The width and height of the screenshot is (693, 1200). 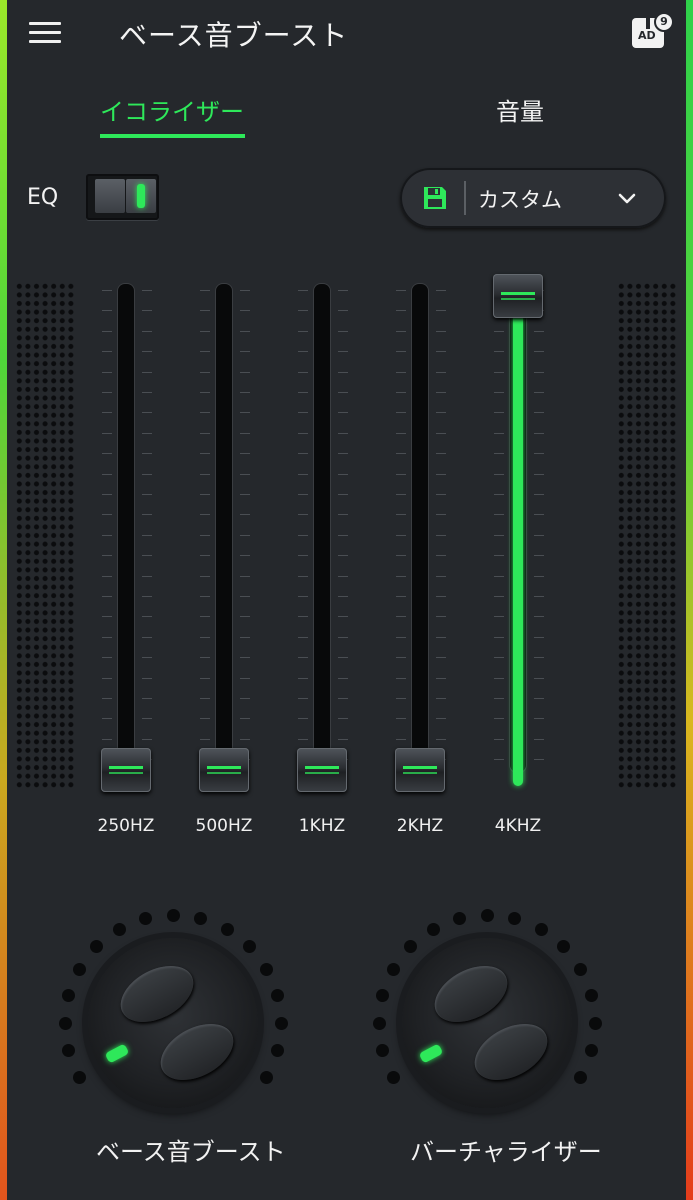 I want to click on virtualizer-knob, so click(x=487, y=1023).